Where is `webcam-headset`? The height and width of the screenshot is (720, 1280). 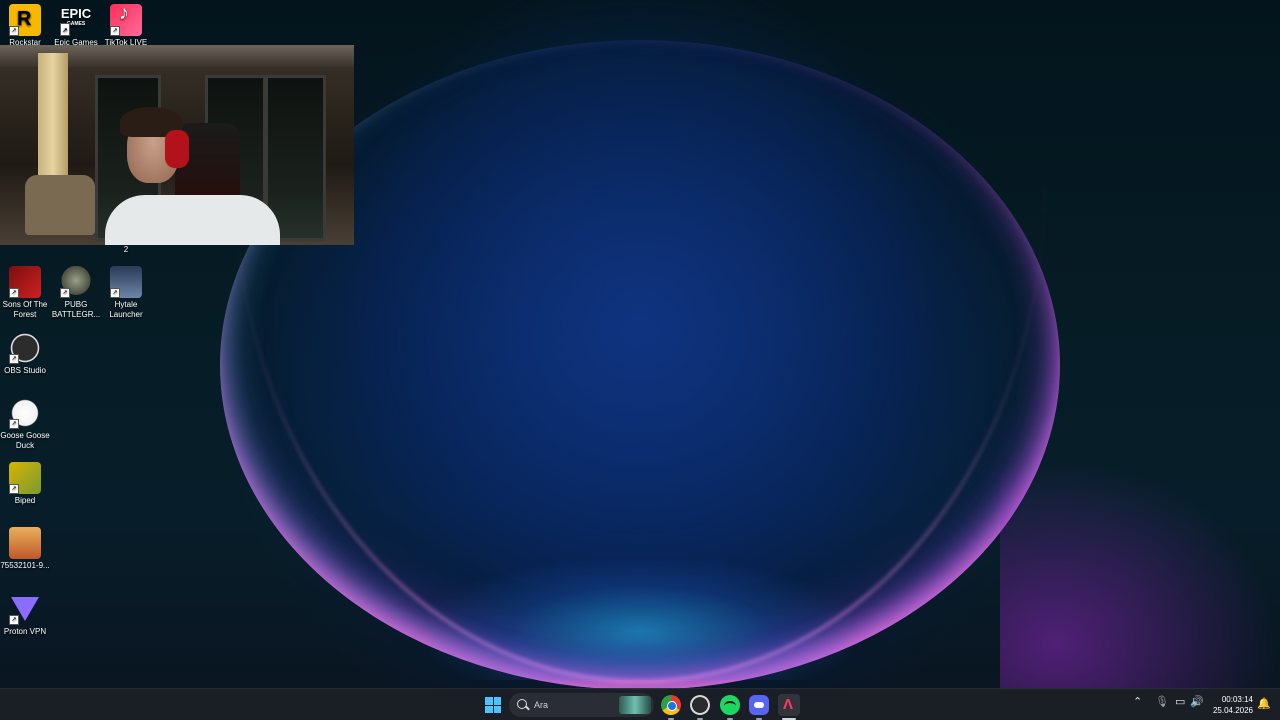 webcam-headset is located at coordinates (177, 149).